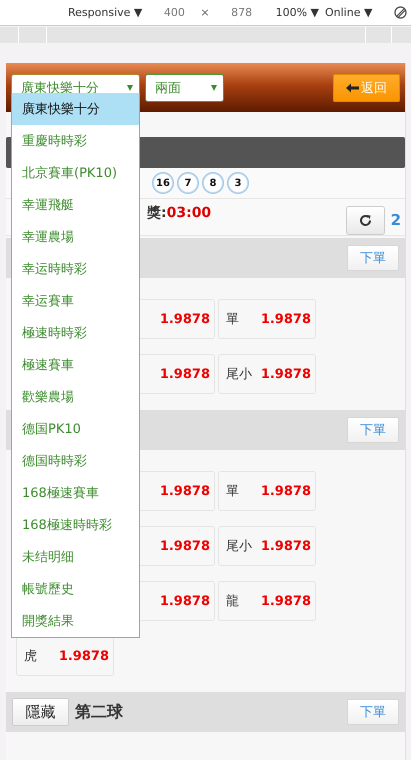  What do you see at coordinates (267, 601) in the screenshot?
I see `odds-cell: 龍 1.9878` at bounding box center [267, 601].